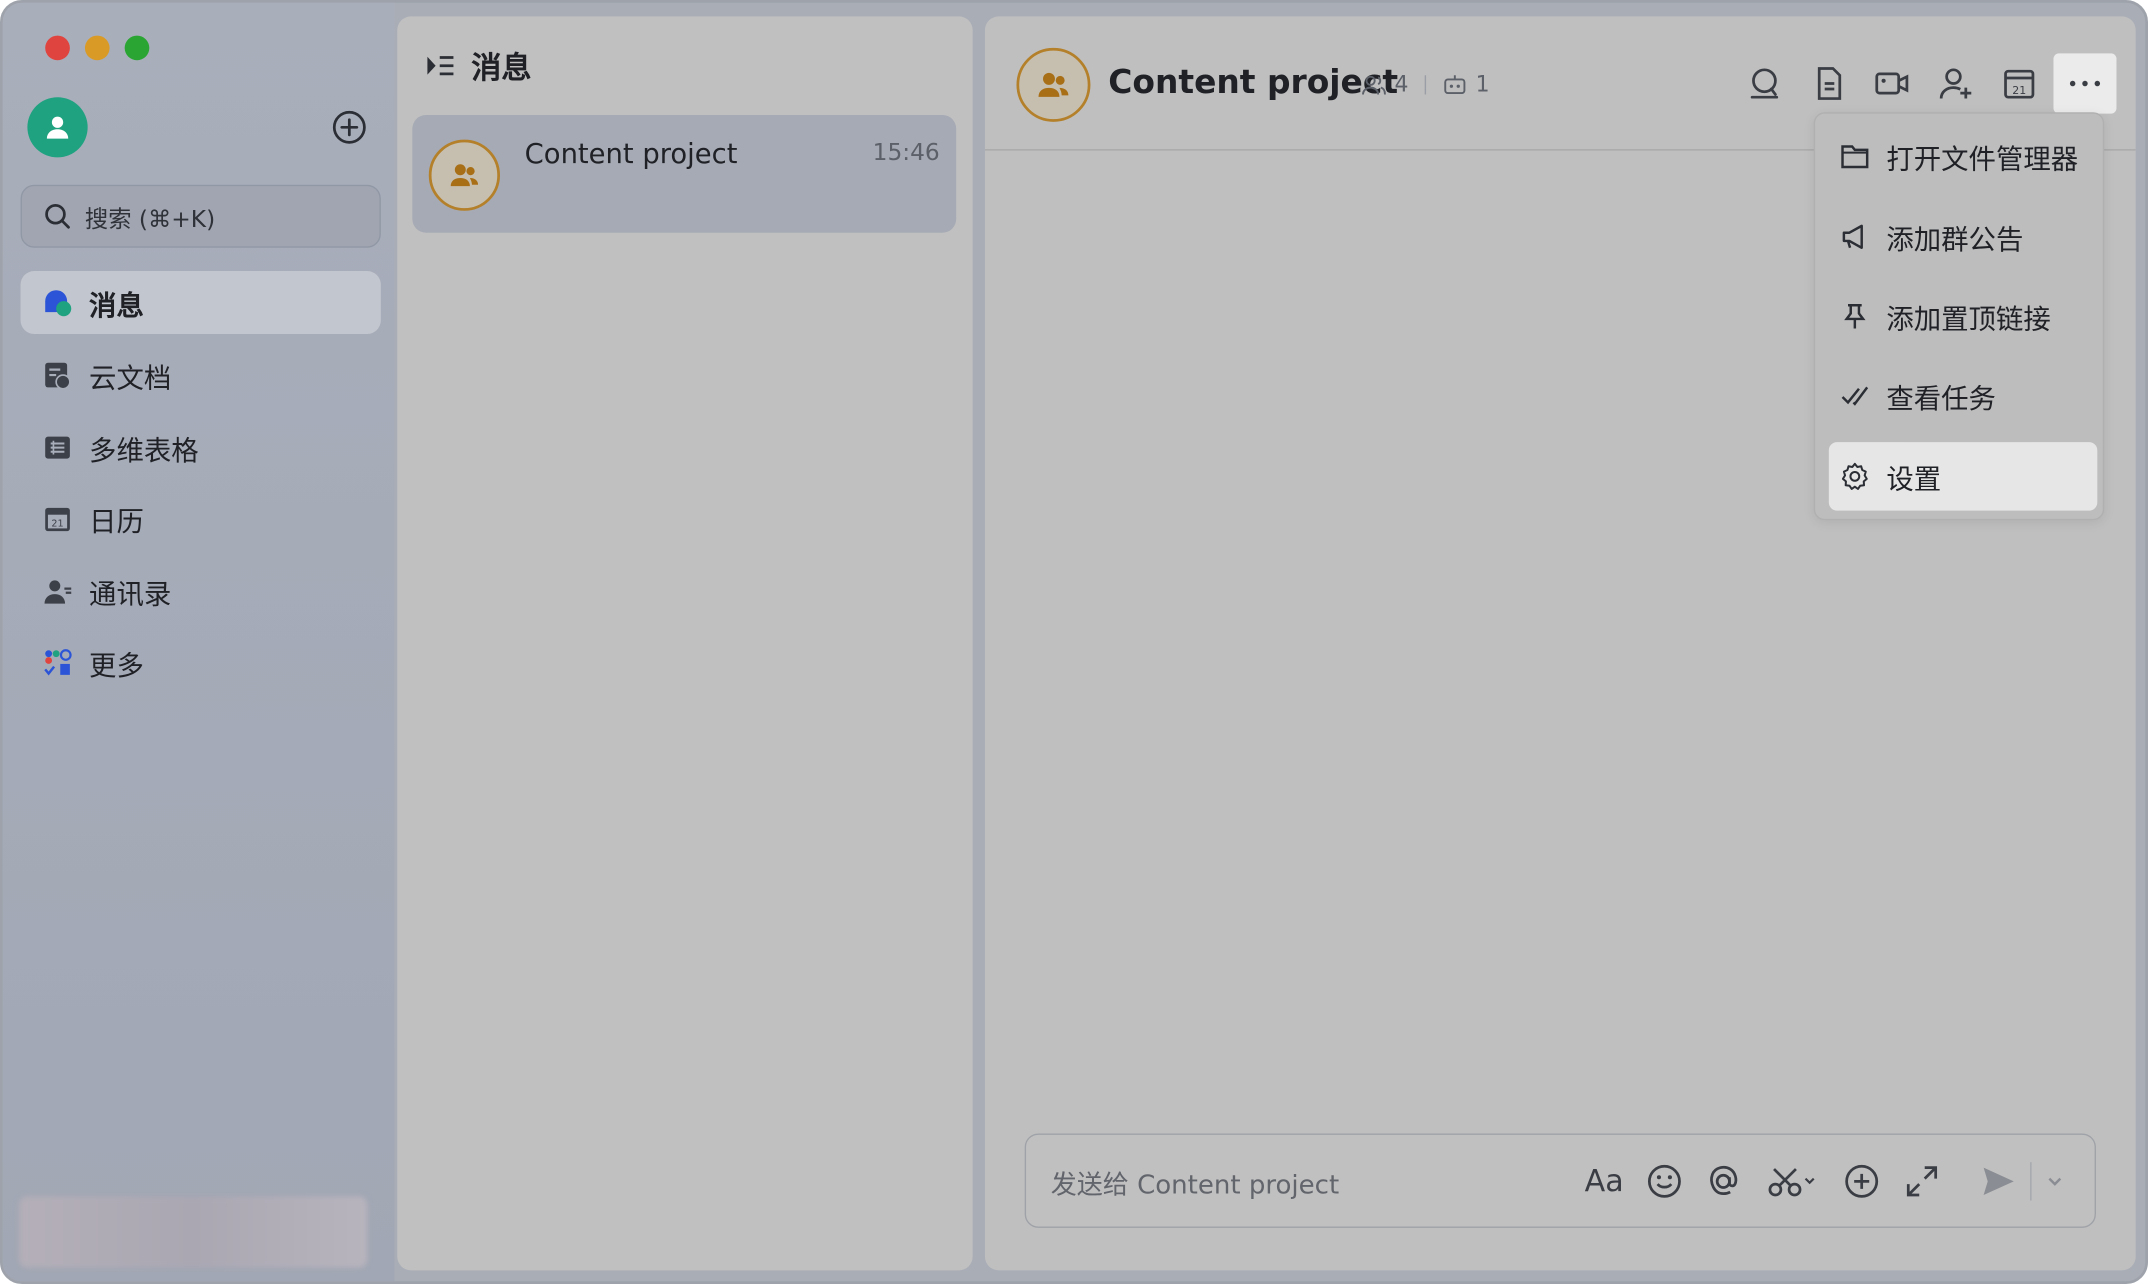  Describe the element at coordinates (1941, 398) in the screenshot. I see `menu-item-label: 查看任务` at that location.